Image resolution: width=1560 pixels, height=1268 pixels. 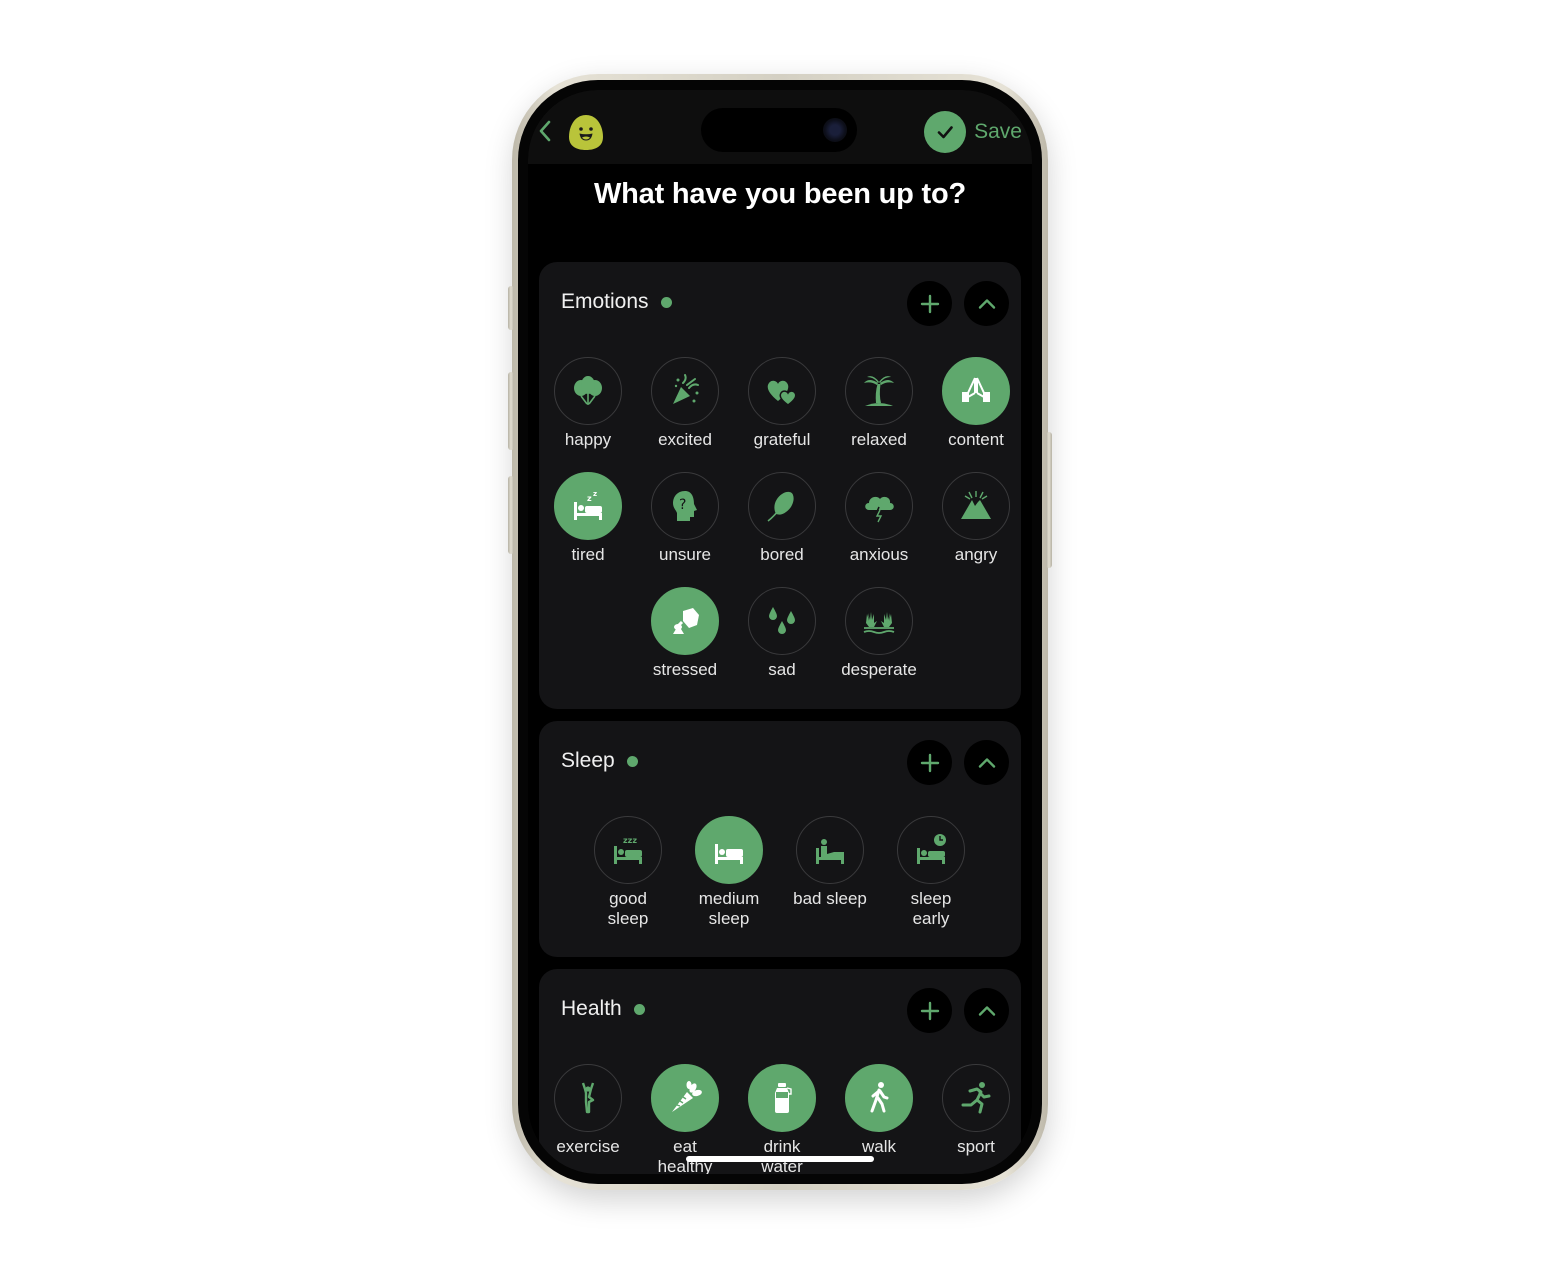 I want to click on add-health-button, so click(x=929, y=1010).